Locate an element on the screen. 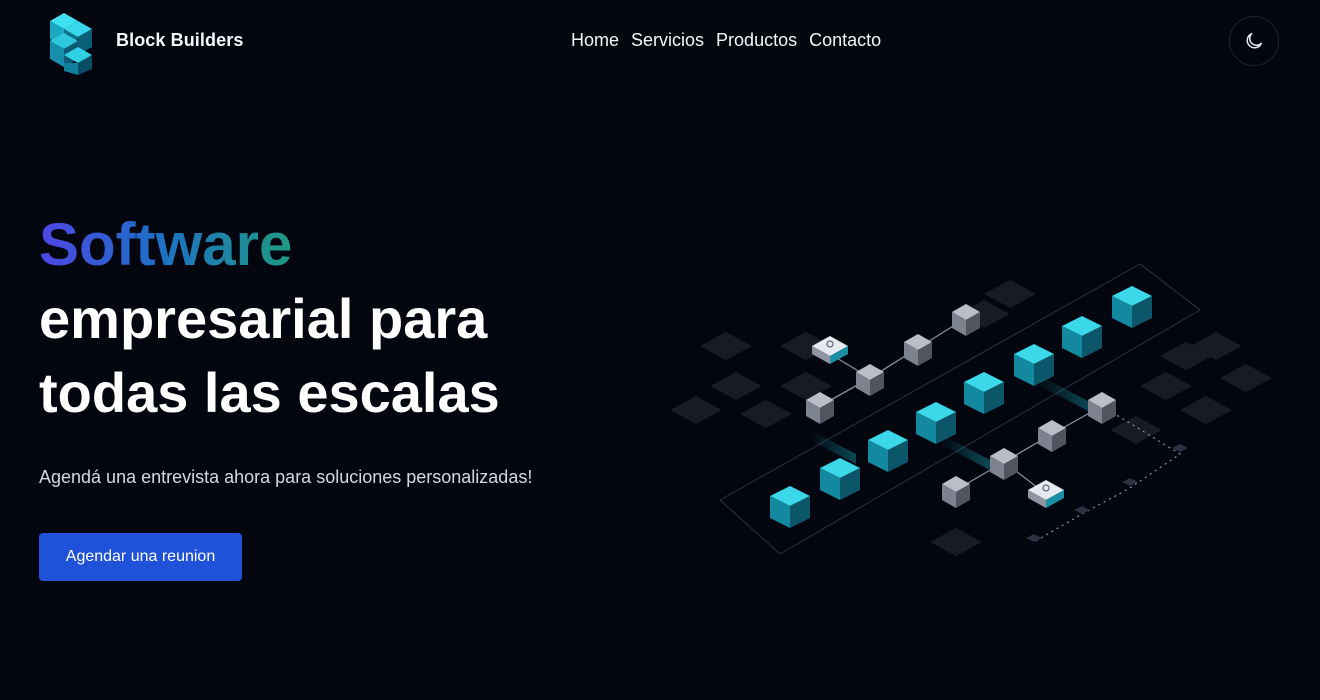 Image resolution: width=1320 pixels, height=700 pixels. hero-title-line-2: todas las escalas is located at coordinates (269, 392).